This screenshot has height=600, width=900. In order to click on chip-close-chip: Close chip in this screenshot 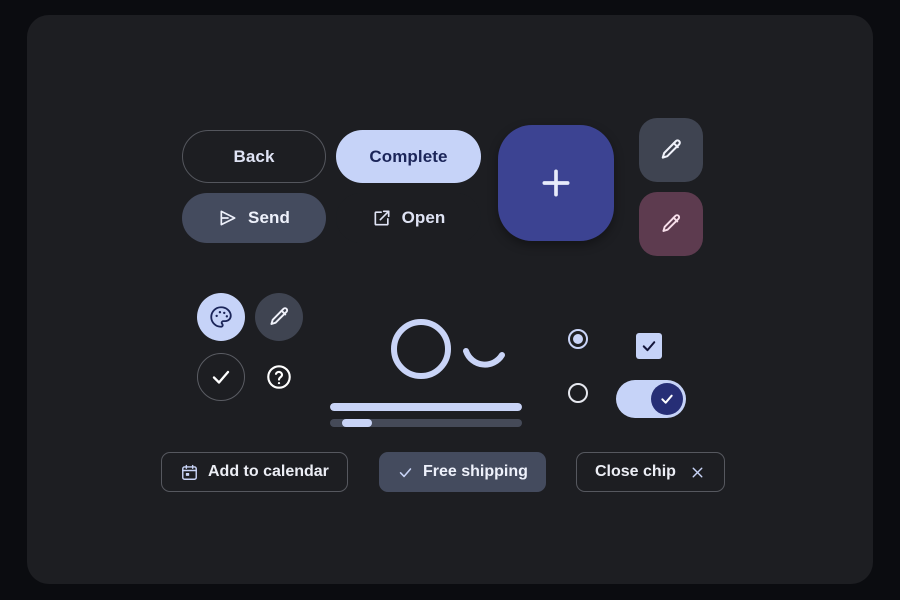, I will do `click(650, 472)`.